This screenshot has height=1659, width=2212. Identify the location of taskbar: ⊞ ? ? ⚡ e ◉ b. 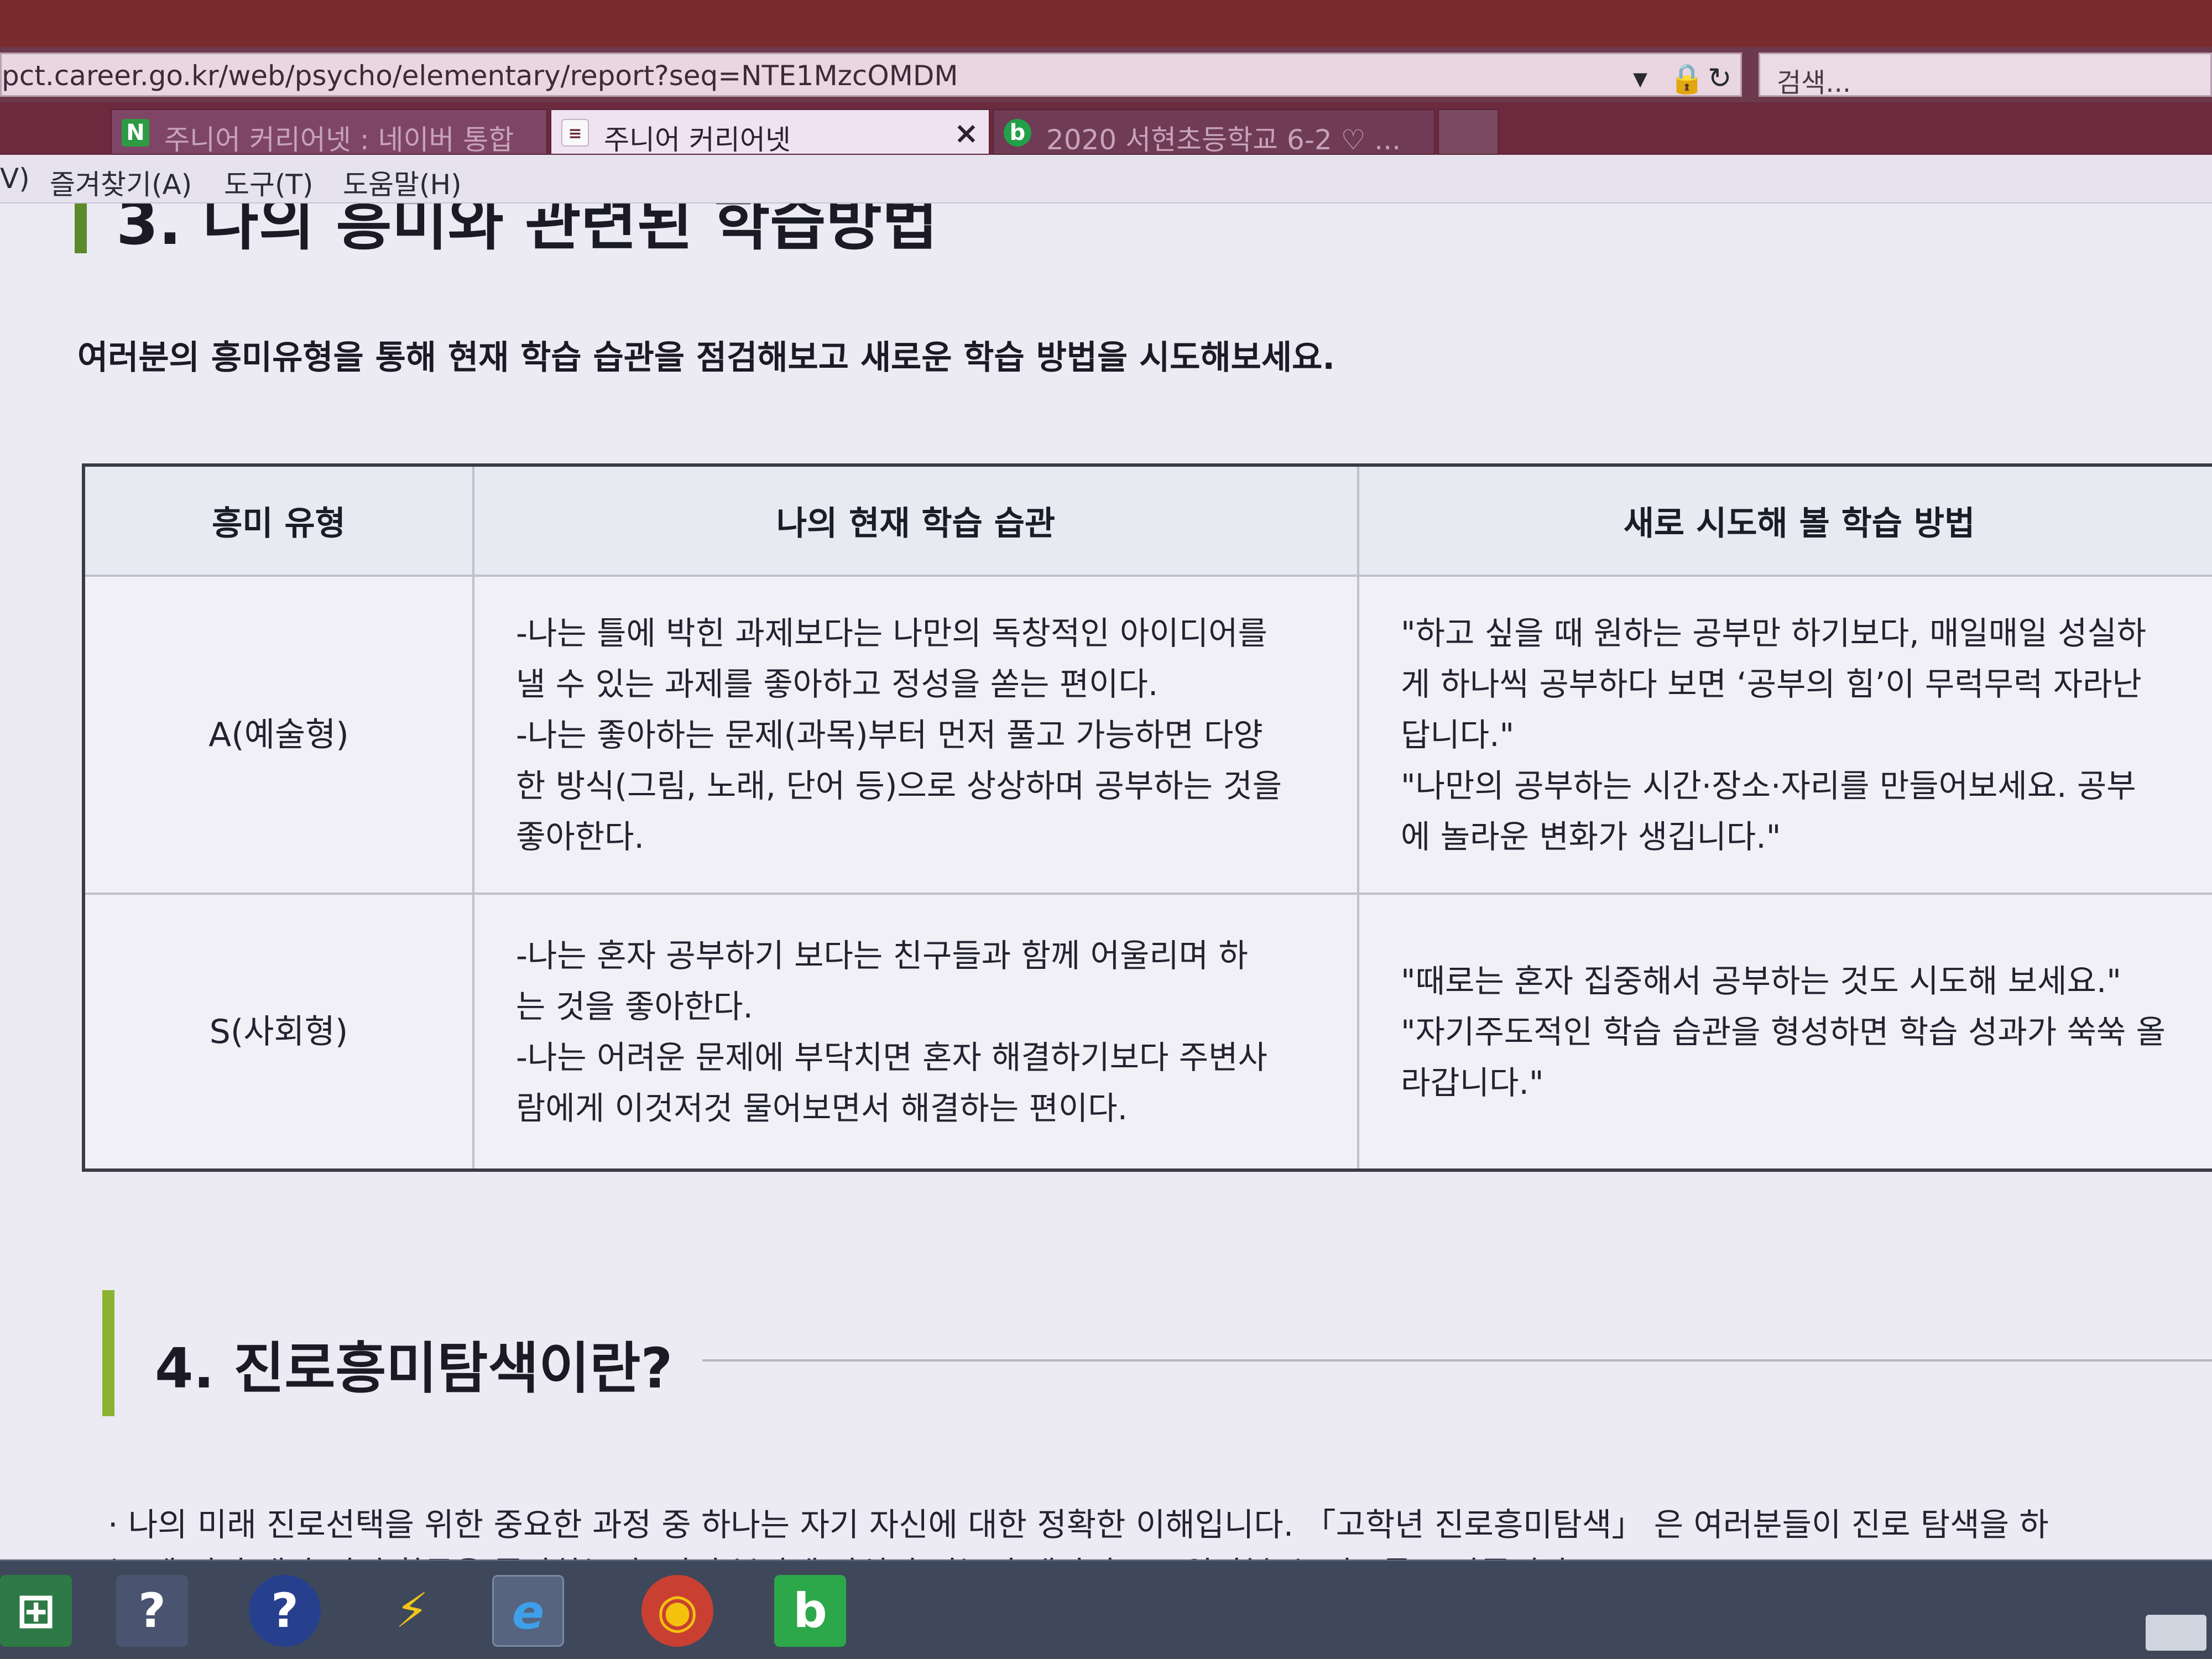
(1106, 1609).